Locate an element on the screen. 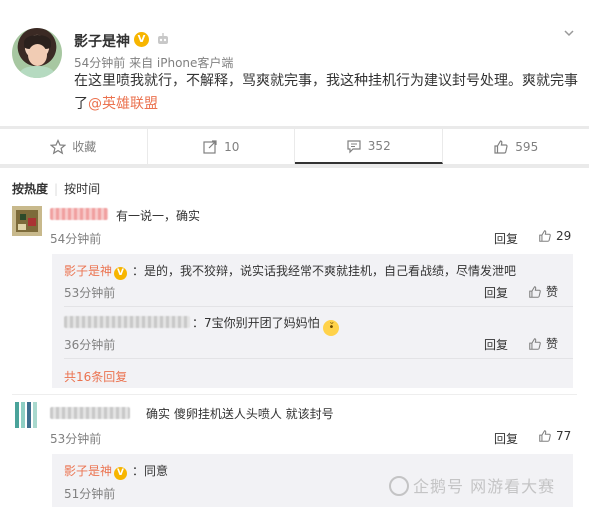  reply-time: 51分钟前 is located at coordinates (90, 494).